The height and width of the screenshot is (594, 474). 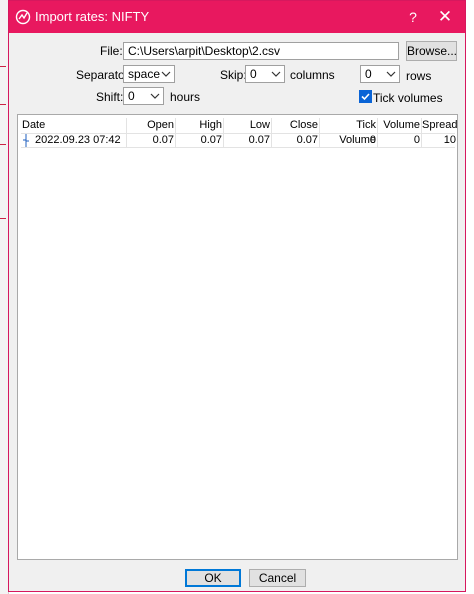 I want to click on skip-columns-value: 0, so click(x=253, y=74).